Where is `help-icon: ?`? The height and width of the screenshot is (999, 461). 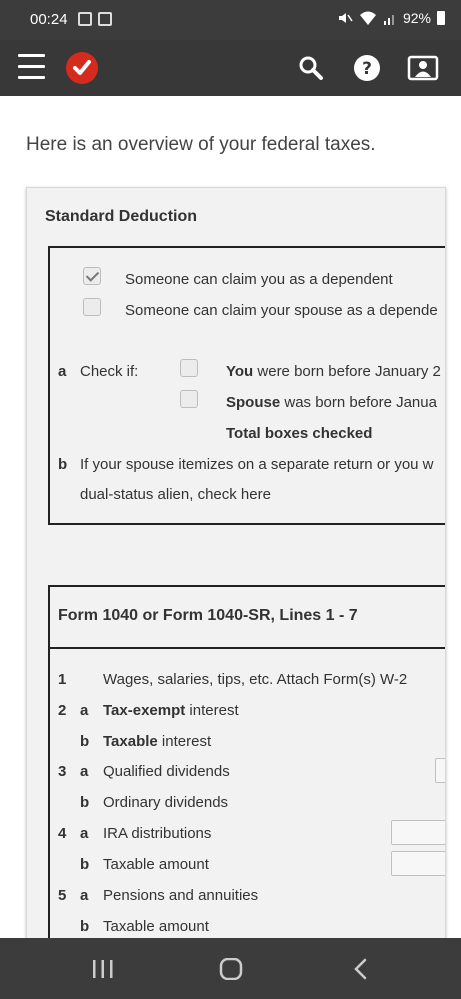 help-icon: ? is located at coordinates (367, 68).